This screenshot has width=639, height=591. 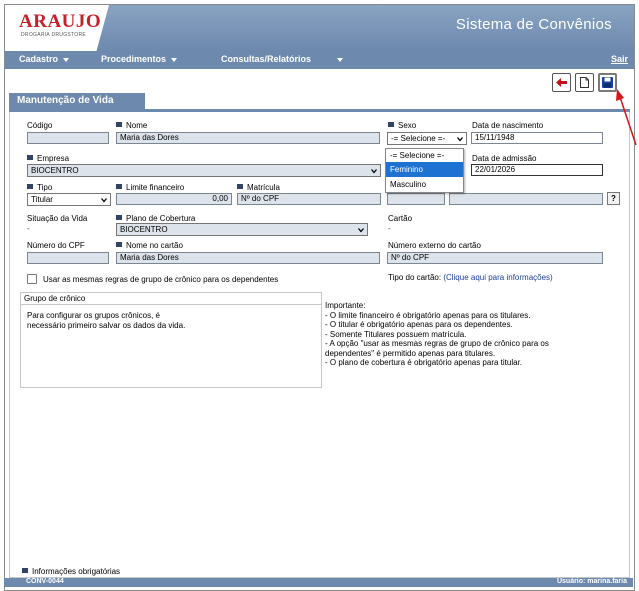 I want to click on titular-name-field, so click(x=526, y=199).